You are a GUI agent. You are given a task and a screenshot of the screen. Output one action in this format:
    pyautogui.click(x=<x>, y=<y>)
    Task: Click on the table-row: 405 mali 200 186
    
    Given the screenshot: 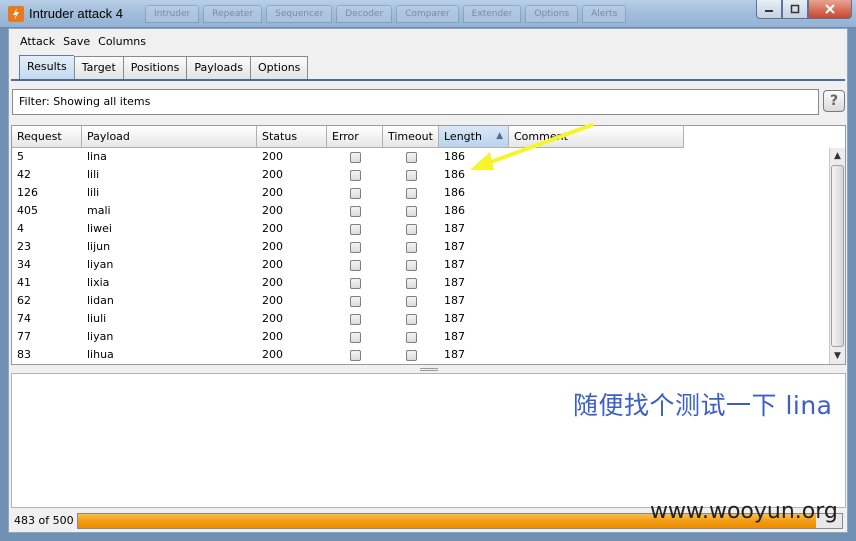 What is the action you would take?
    pyautogui.click(x=348, y=211)
    